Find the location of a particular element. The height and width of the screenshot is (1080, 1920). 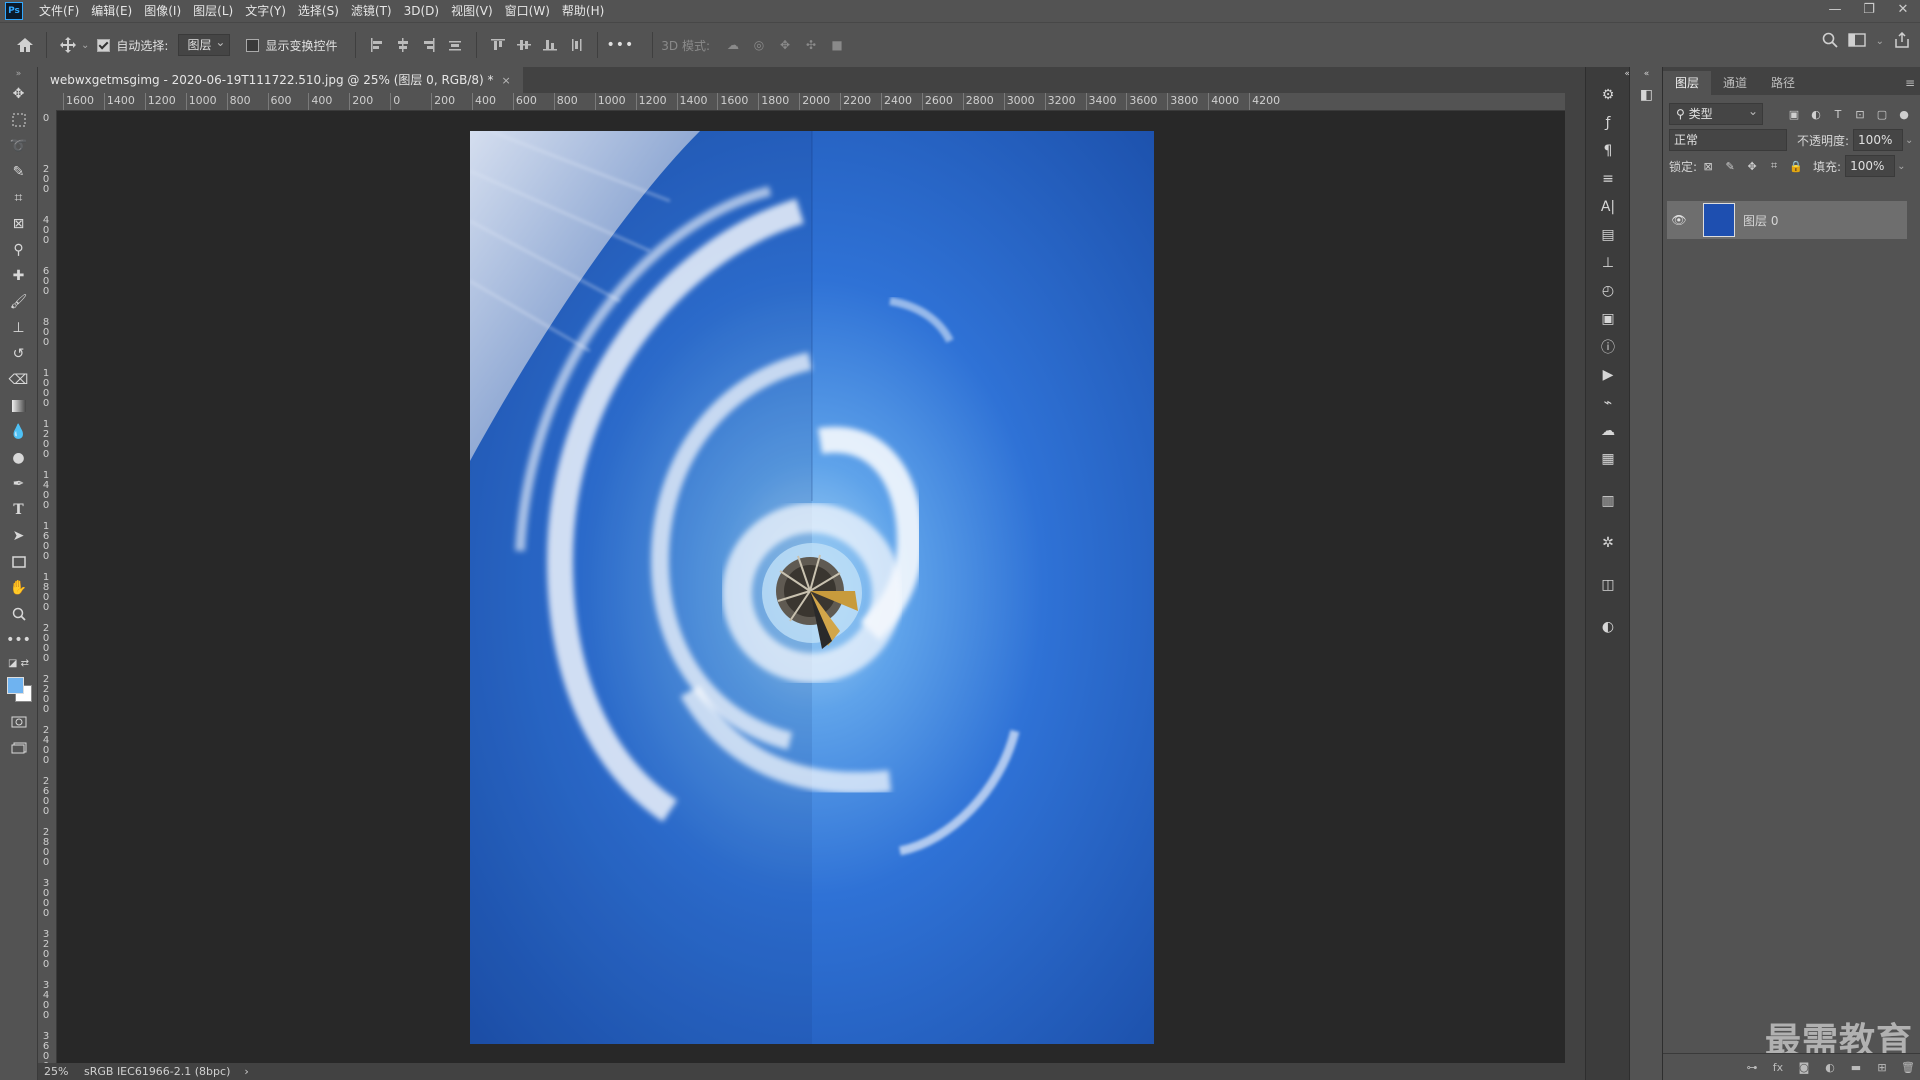

lock-artboard-icon: ⌗ is located at coordinates (1774, 166).